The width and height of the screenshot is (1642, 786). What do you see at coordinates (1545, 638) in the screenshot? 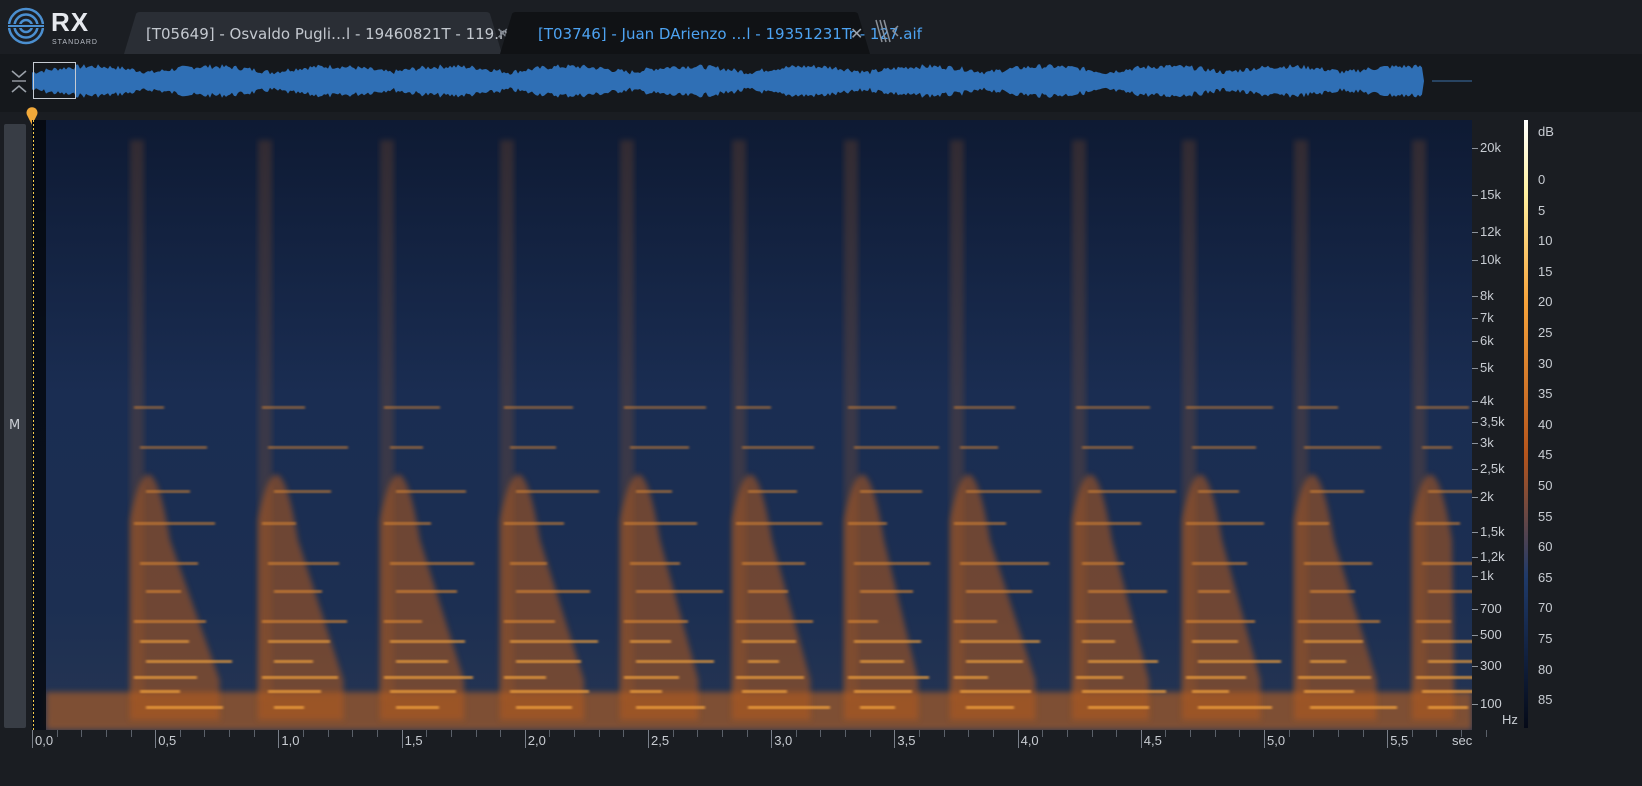
I see `db-tick: 75` at bounding box center [1545, 638].